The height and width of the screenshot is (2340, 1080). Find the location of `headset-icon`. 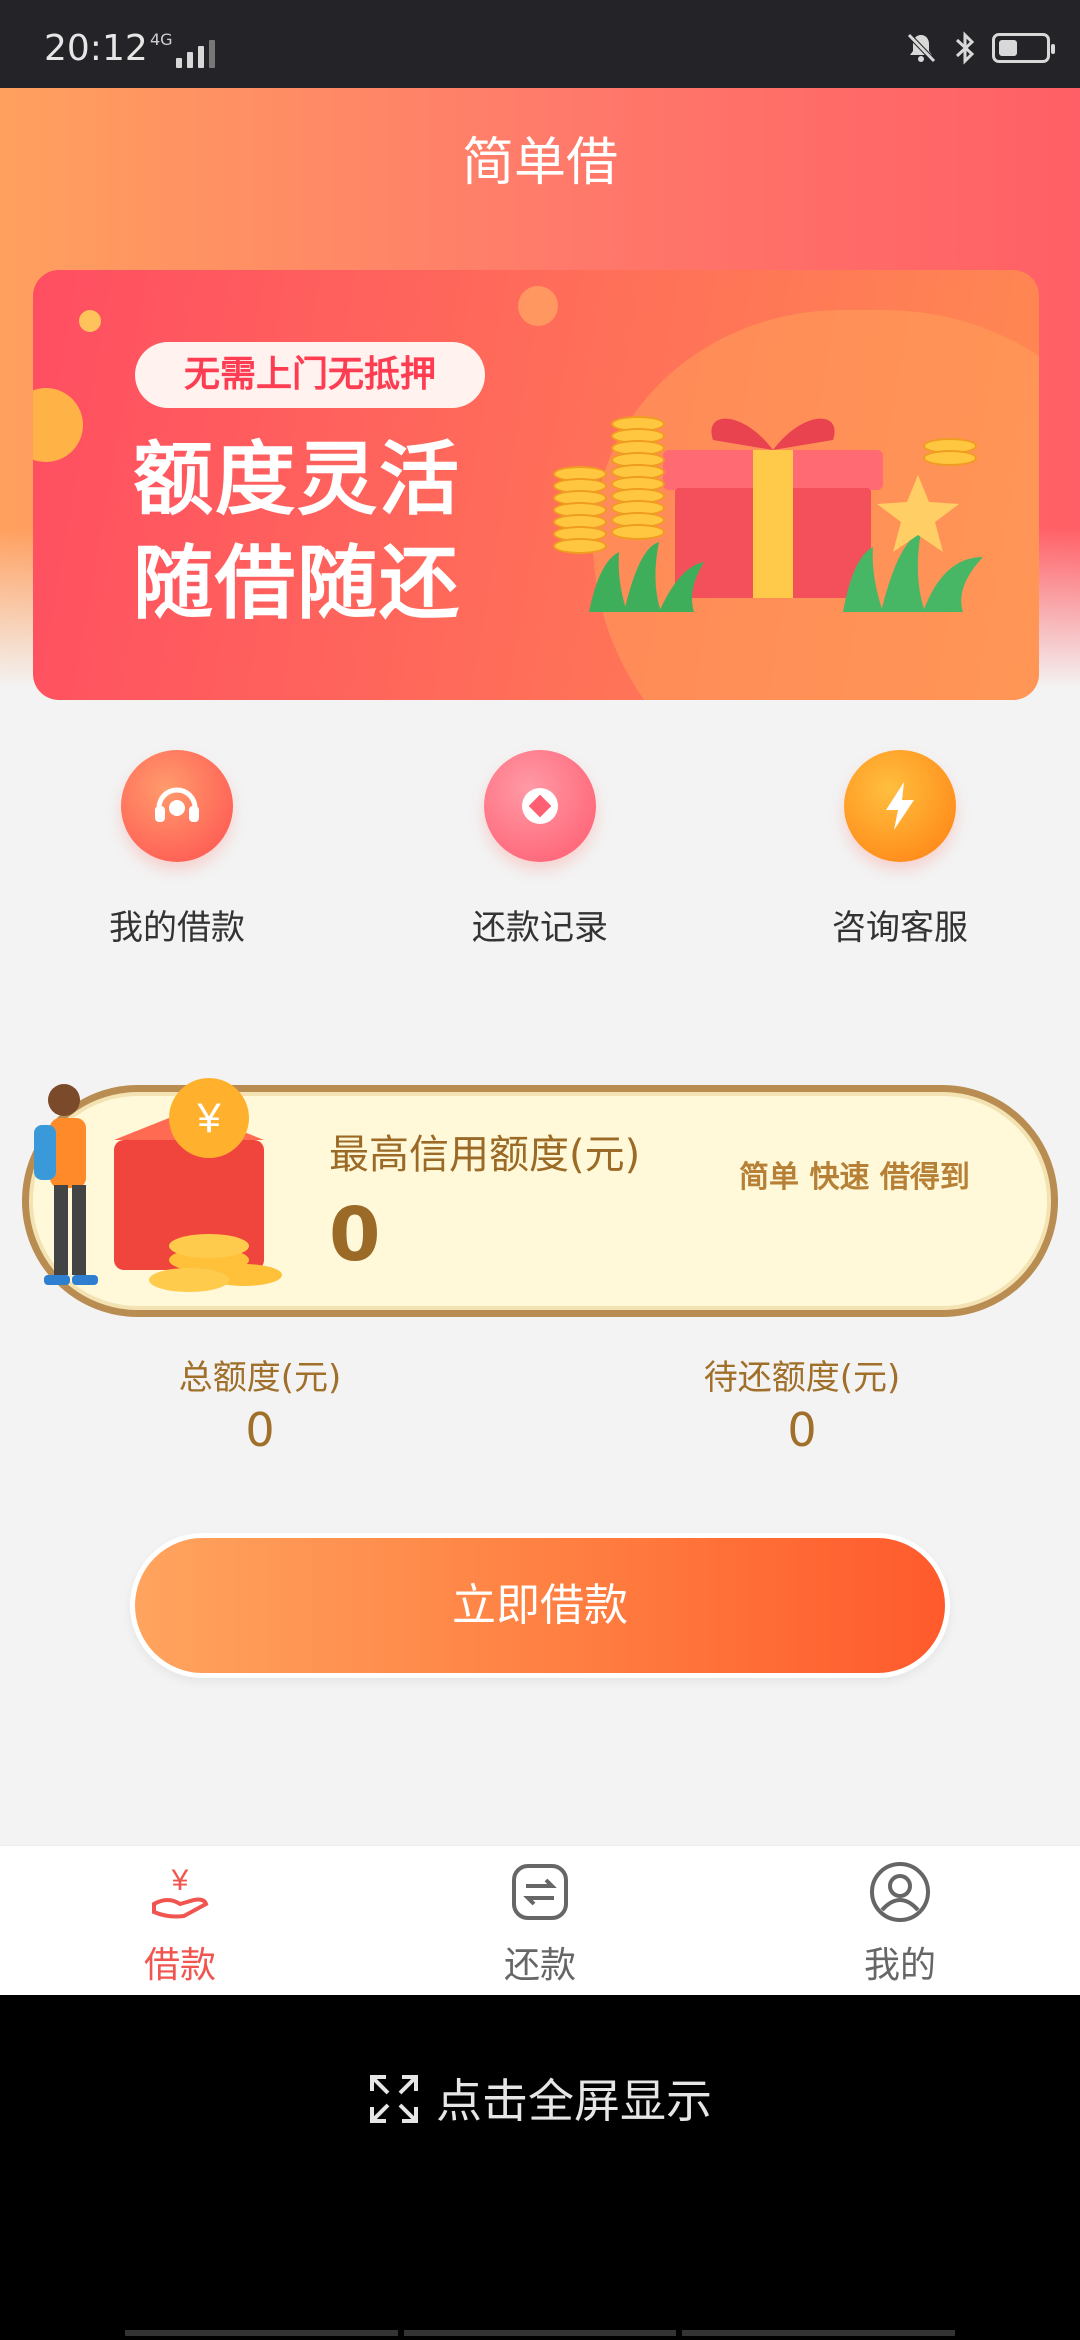

headset-icon is located at coordinates (177, 806).